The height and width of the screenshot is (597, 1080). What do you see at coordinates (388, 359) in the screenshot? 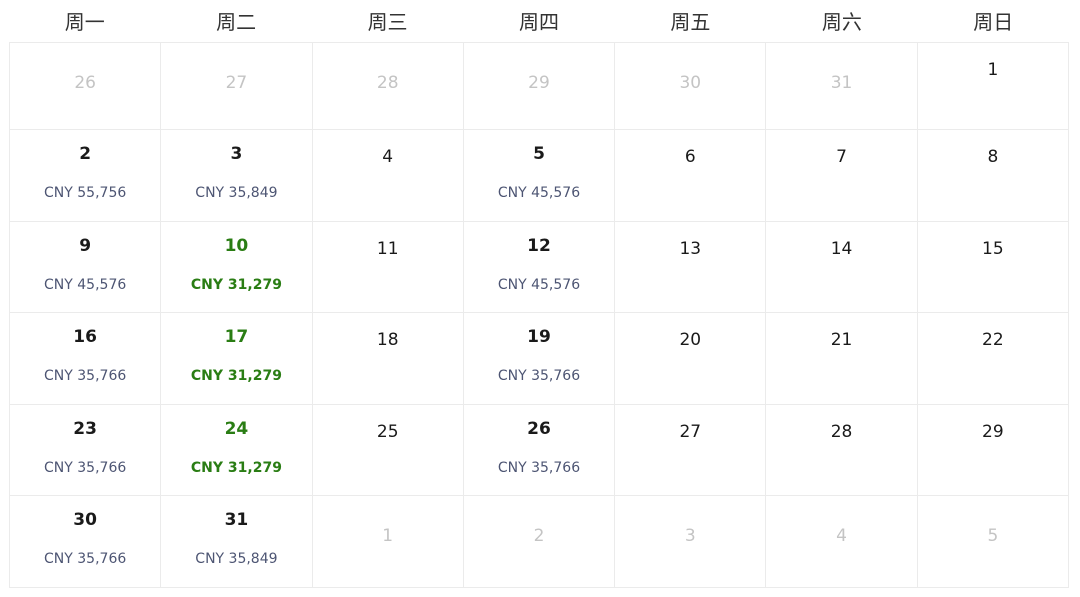
I see `calendar-day-cell: 18` at bounding box center [388, 359].